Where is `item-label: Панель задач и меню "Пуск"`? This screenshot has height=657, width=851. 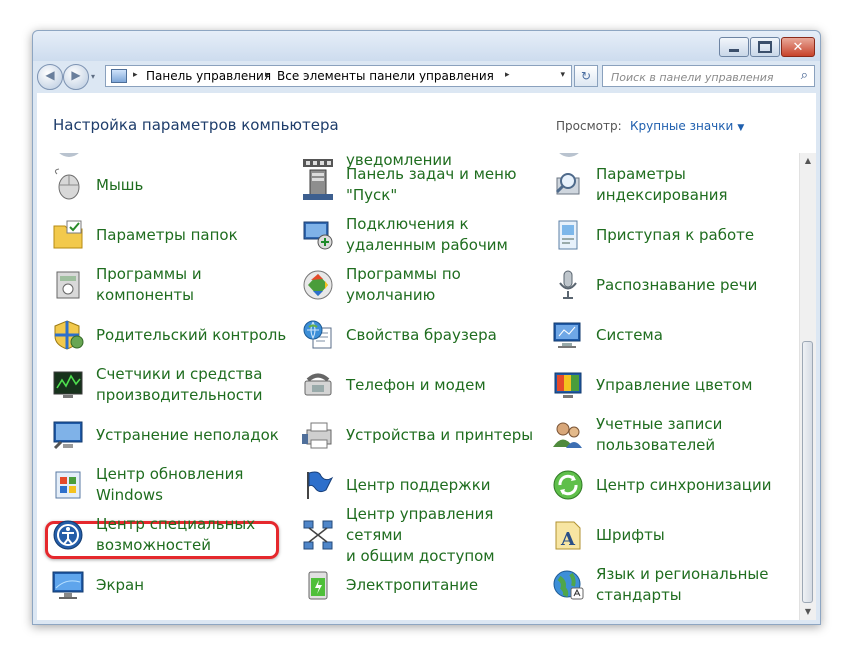
item-label: Панель задач и меню "Пуск" is located at coordinates (446, 185).